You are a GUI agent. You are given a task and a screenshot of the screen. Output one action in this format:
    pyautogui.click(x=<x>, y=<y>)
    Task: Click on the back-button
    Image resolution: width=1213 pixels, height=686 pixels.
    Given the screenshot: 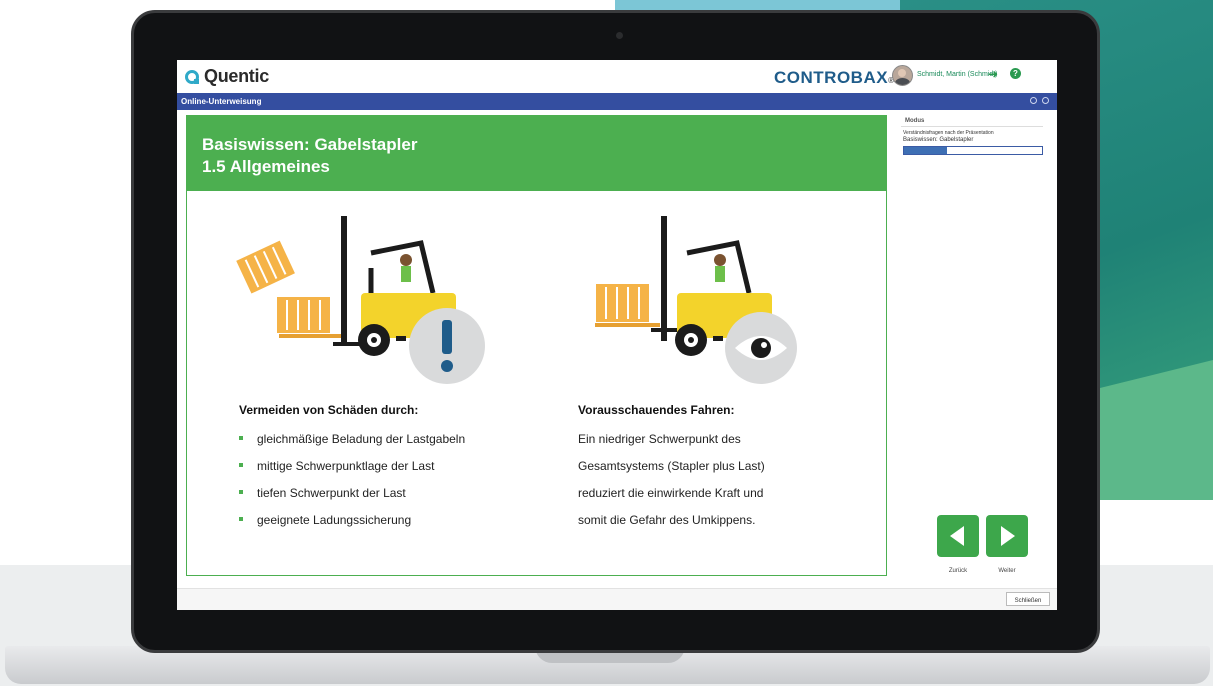 What is the action you would take?
    pyautogui.click(x=958, y=536)
    